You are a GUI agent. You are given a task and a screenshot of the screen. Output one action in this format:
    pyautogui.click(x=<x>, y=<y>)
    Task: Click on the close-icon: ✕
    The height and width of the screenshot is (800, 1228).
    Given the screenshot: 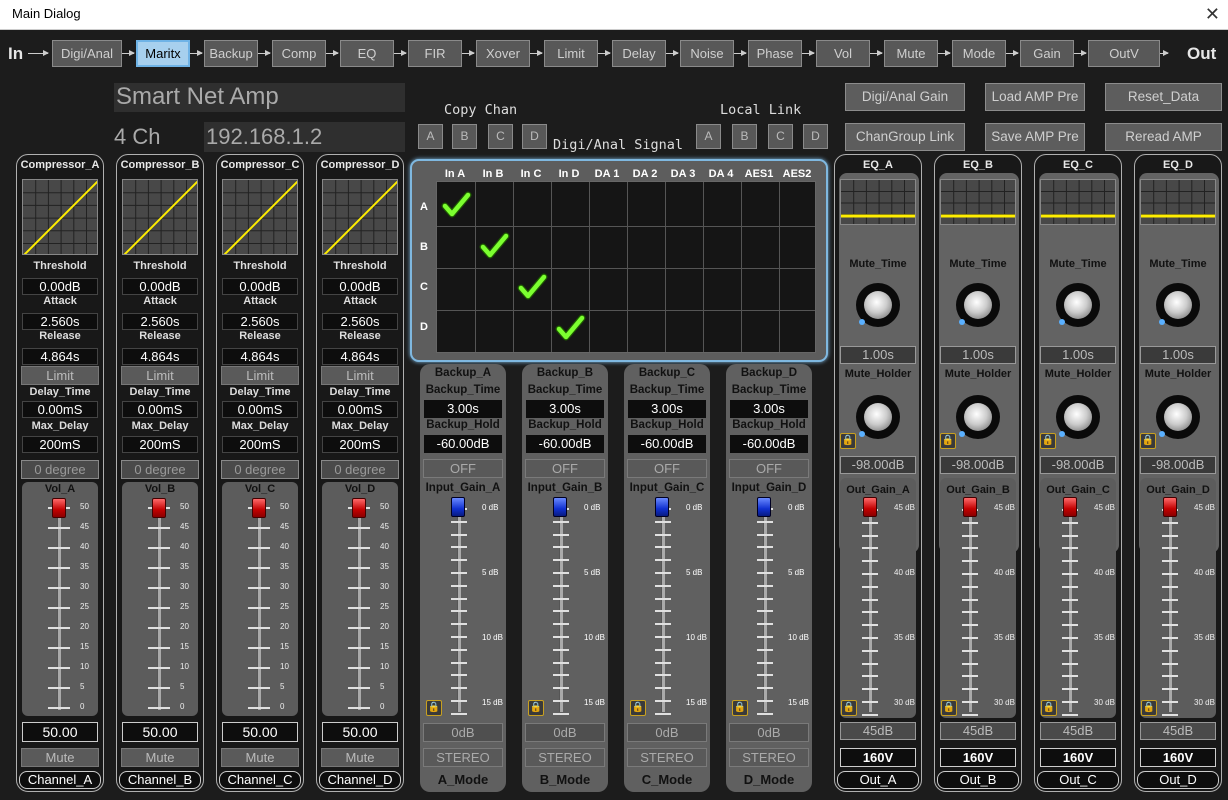 What is the action you would take?
    pyautogui.click(x=1212, y=14)
    